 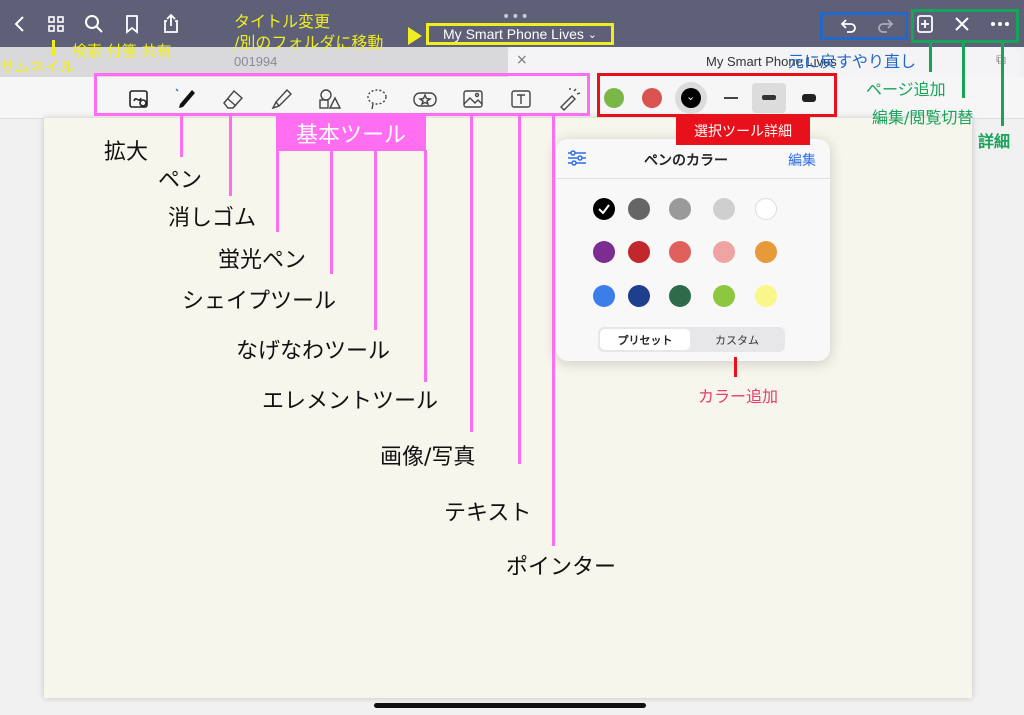 What do you see at coordinates (522, 60) in the screenshot?
I see `tab-close-icon: ×` at bounding box center [522, 60].